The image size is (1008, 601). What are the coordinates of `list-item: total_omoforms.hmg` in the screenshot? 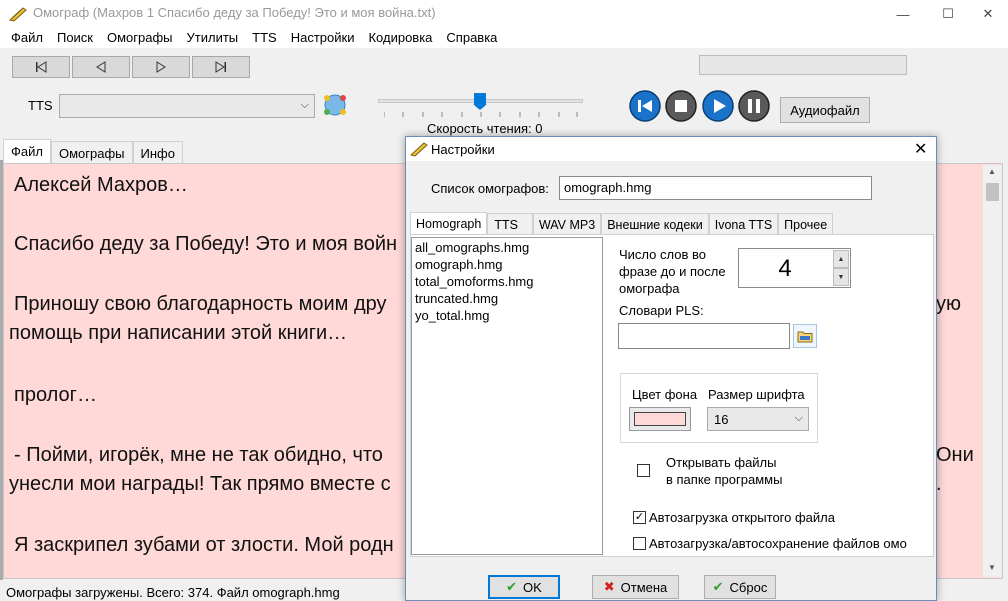 It's located at (474, 281).